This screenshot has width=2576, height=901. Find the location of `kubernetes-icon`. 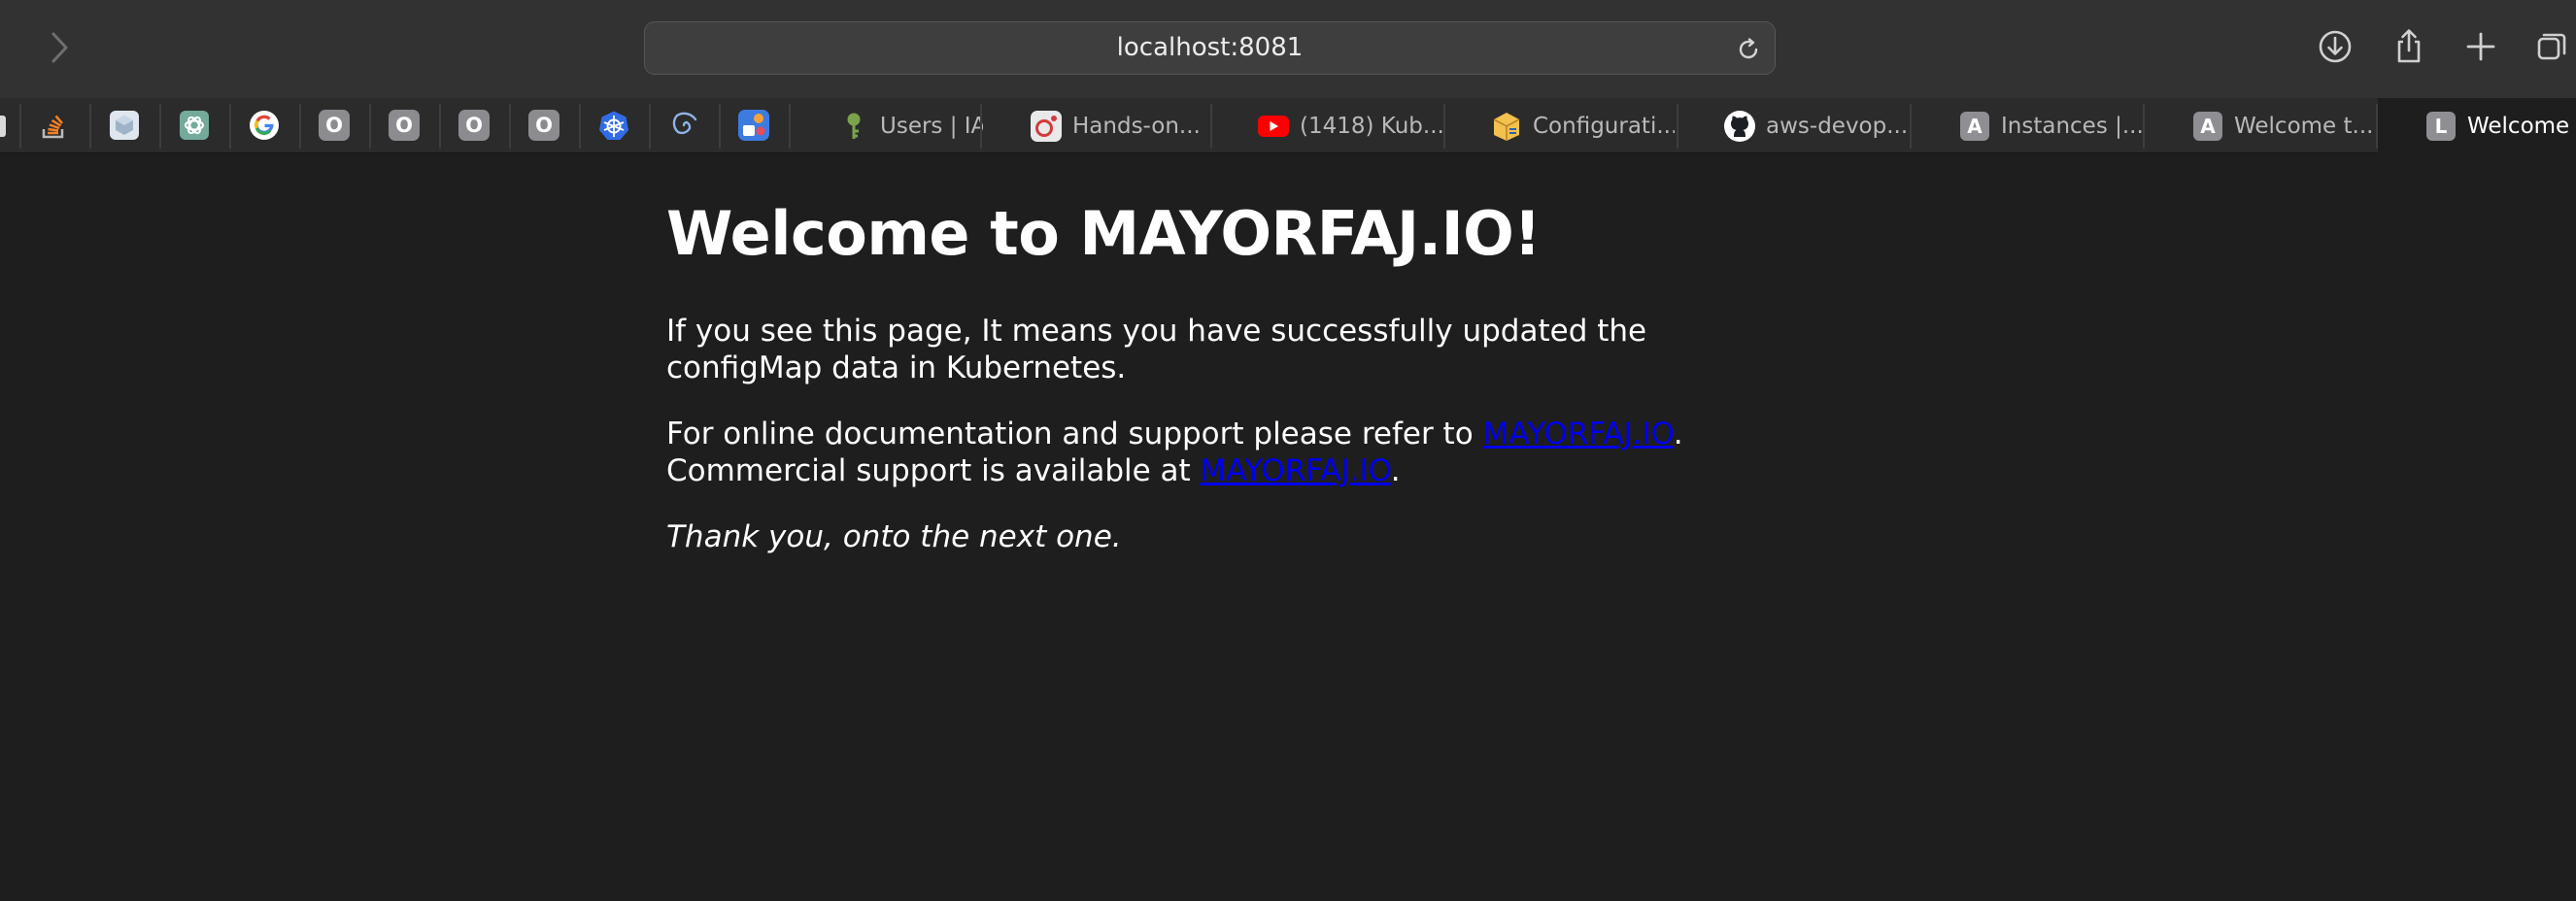

kubernetes-icon is located at coordinates (613, 125).